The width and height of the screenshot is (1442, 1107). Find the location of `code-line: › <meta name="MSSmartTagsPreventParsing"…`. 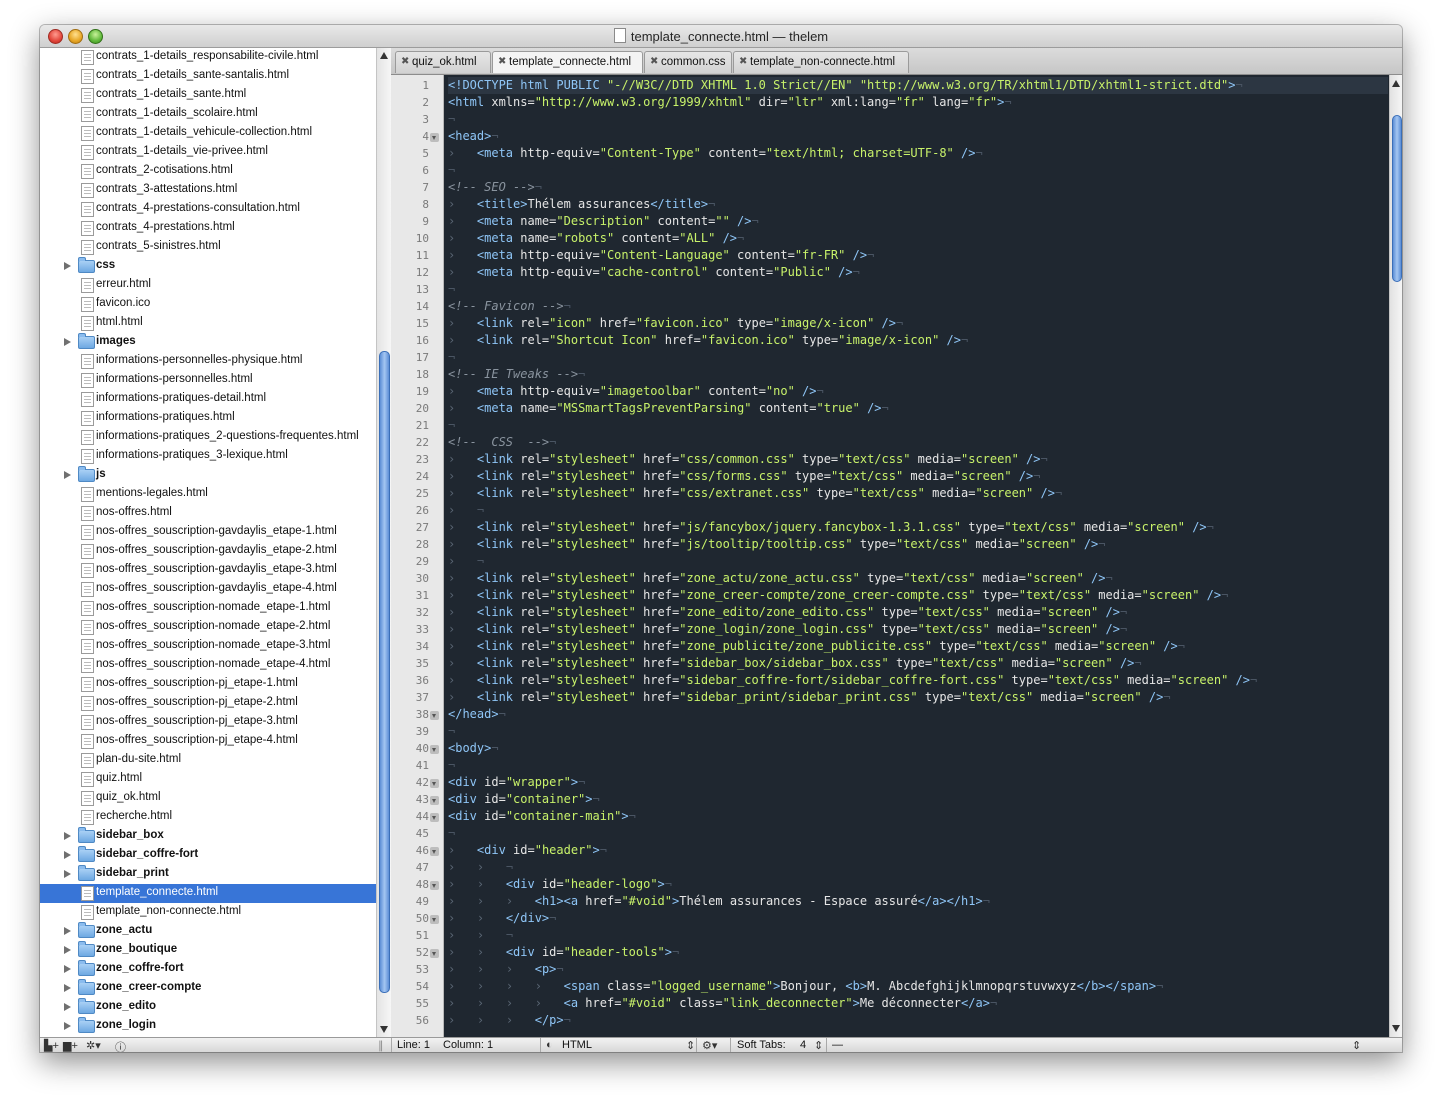

code-line: › <meta name="MSSmartTagsPreventParsing"… is located at coordinates (918, 408).